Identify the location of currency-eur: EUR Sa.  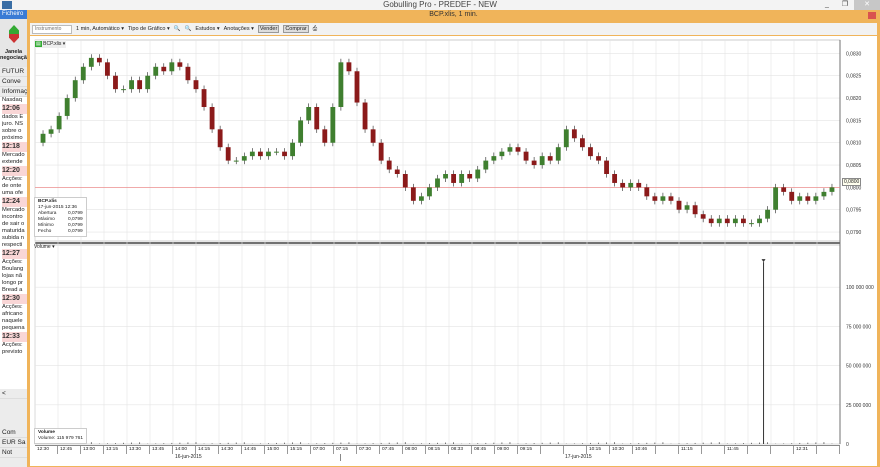
(13, 443).